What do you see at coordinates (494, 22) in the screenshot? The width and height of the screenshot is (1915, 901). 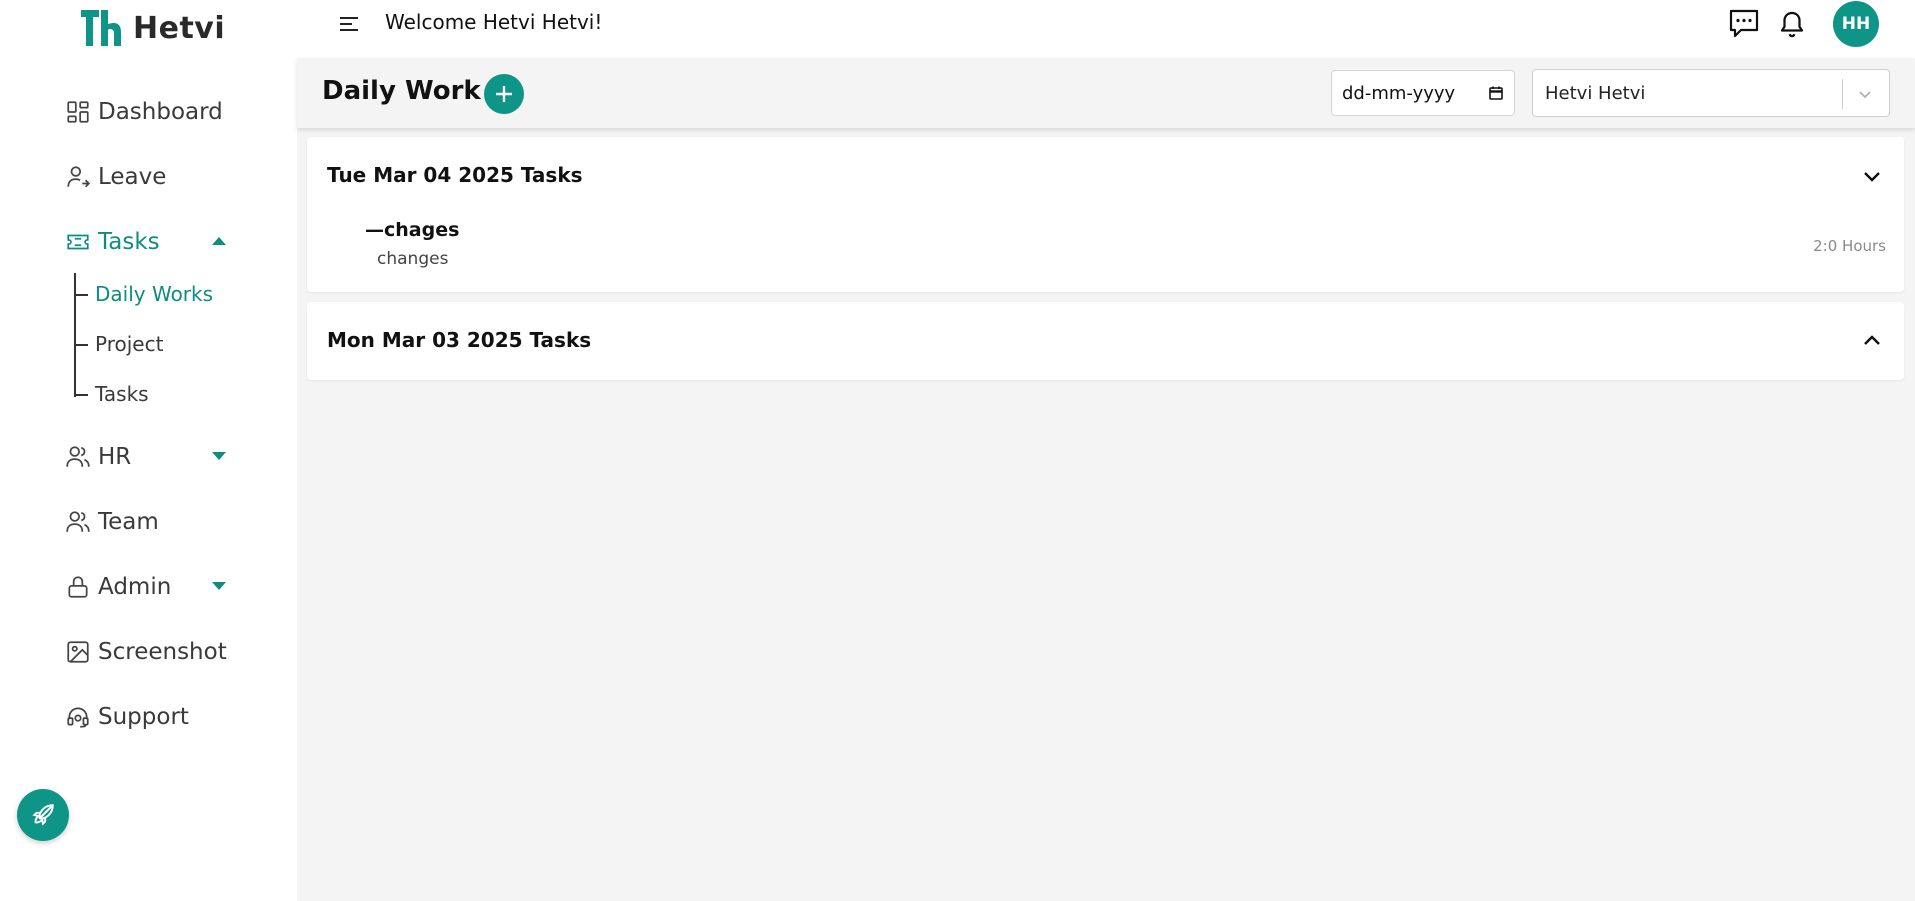 I see `welcome-message: Welcome Hetvi Hetvi!` at bounding box center [494, 22].